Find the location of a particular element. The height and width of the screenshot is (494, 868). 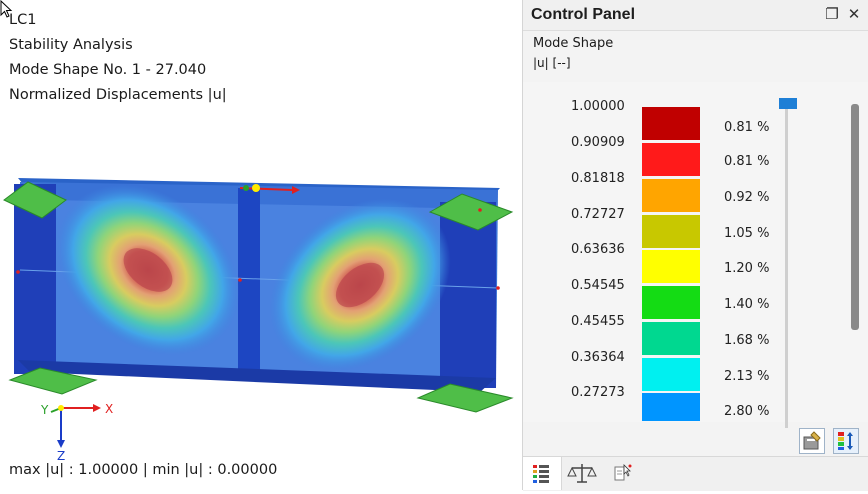

legend-value: 0.90909 is located at coordinates (598, 142).